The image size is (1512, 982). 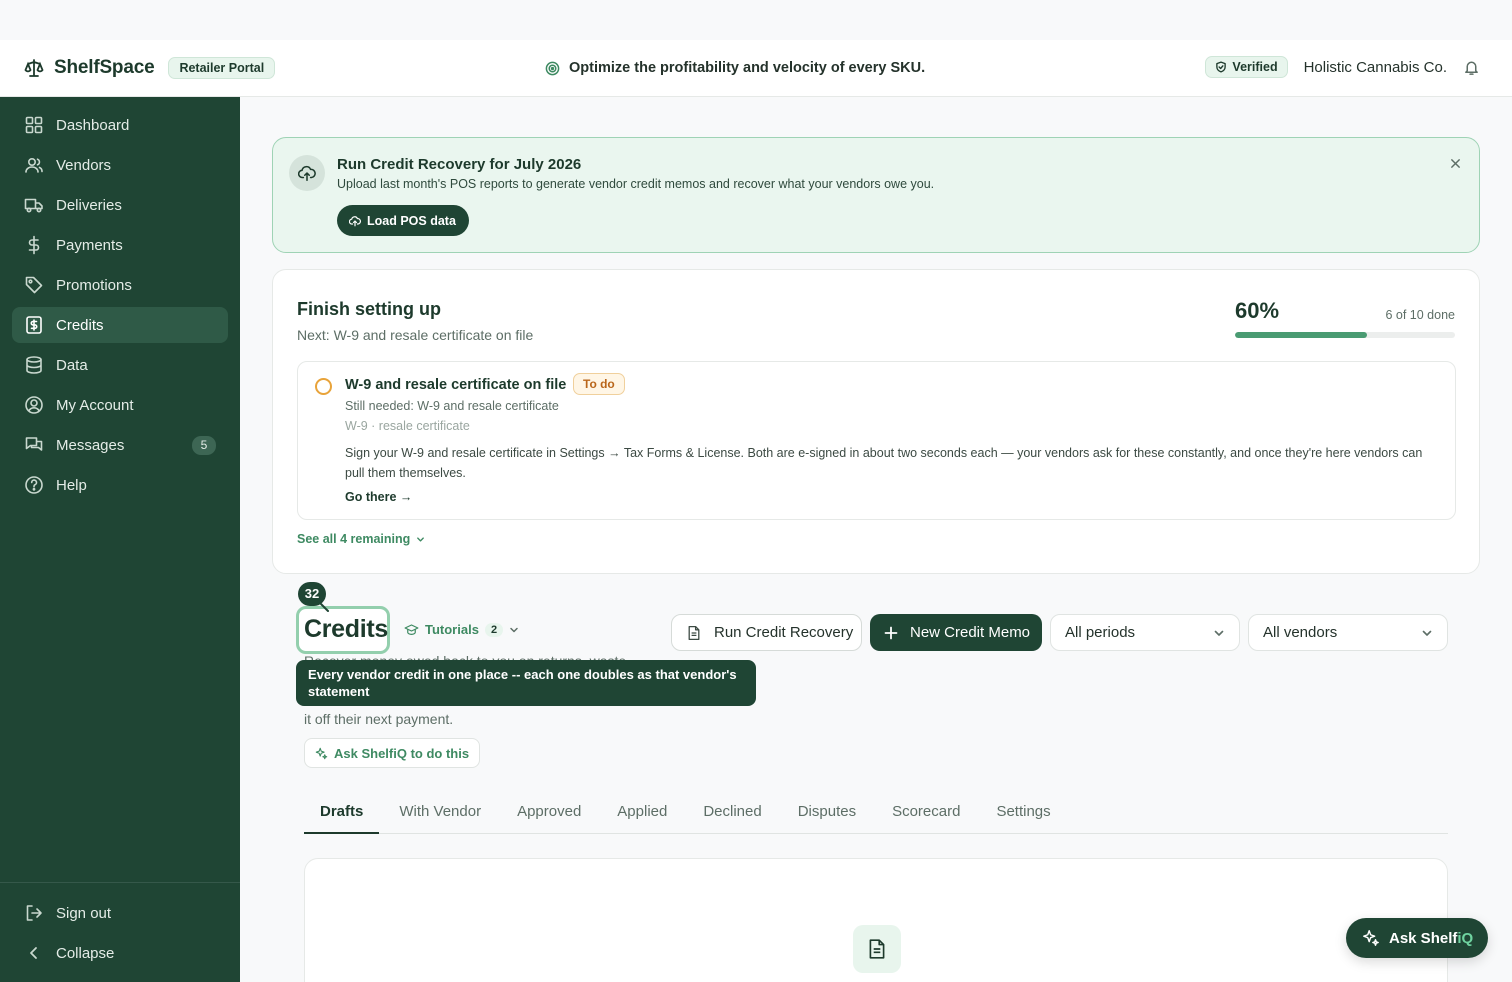 What do you see at coordinates (411, 629) in the screenshot?
I see `graduation-cap-icon` at bounding box center [411, 629].